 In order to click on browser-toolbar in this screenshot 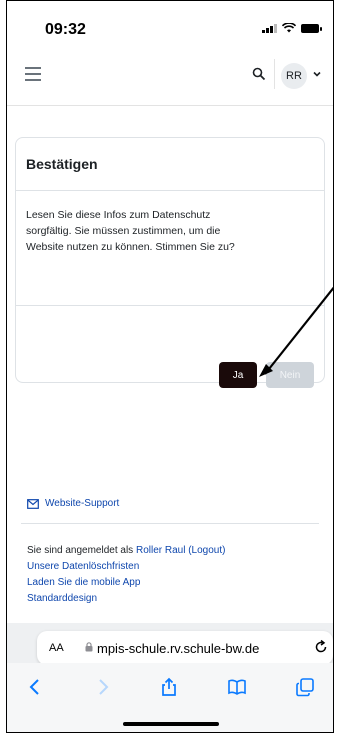, I will do `click(170, 697)`.